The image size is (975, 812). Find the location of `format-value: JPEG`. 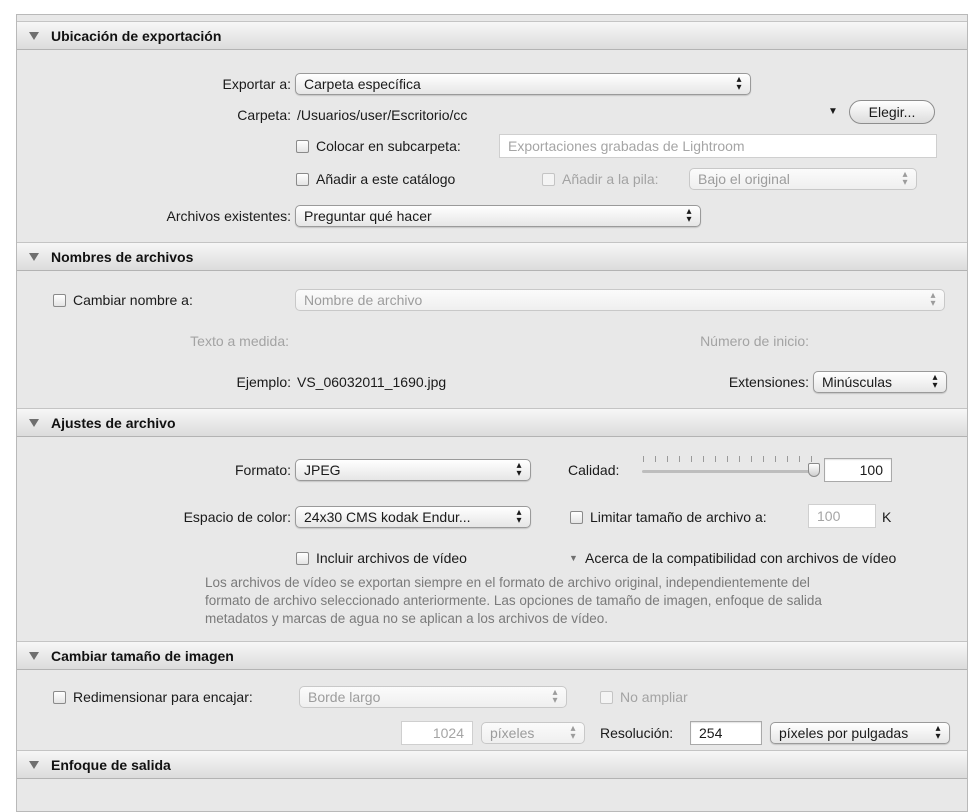

format-value: JPEG is located at coordinates (322, 470).